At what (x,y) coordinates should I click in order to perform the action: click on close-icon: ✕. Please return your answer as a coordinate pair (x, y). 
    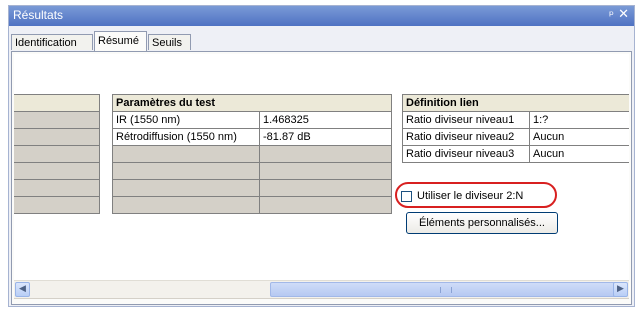
    Looking at the image, I should click on (623, 14).